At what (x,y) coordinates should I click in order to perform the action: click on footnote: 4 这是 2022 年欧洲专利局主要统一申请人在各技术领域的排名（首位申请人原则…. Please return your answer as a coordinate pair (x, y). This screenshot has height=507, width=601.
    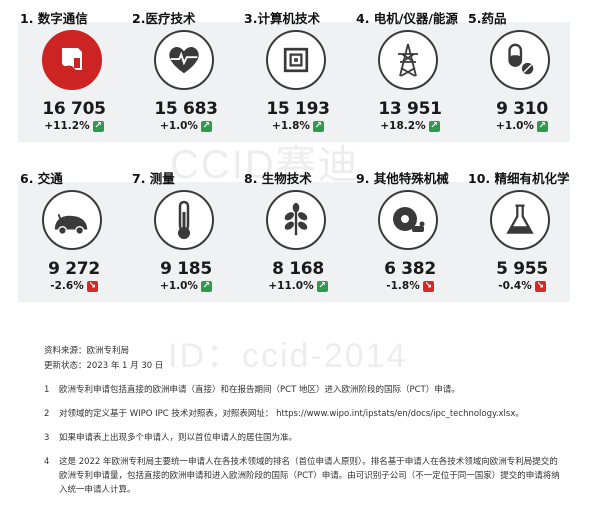
    Looking at the image, I should click on (304, 476).